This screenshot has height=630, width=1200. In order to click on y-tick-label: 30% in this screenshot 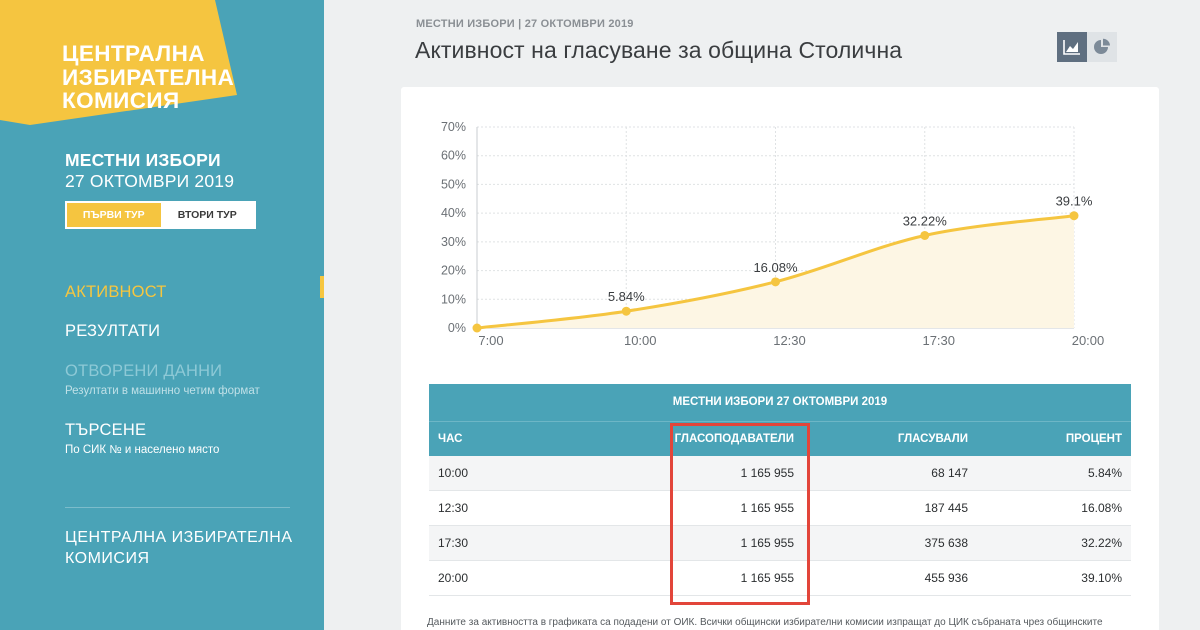, I will do `click(453, 242)`.